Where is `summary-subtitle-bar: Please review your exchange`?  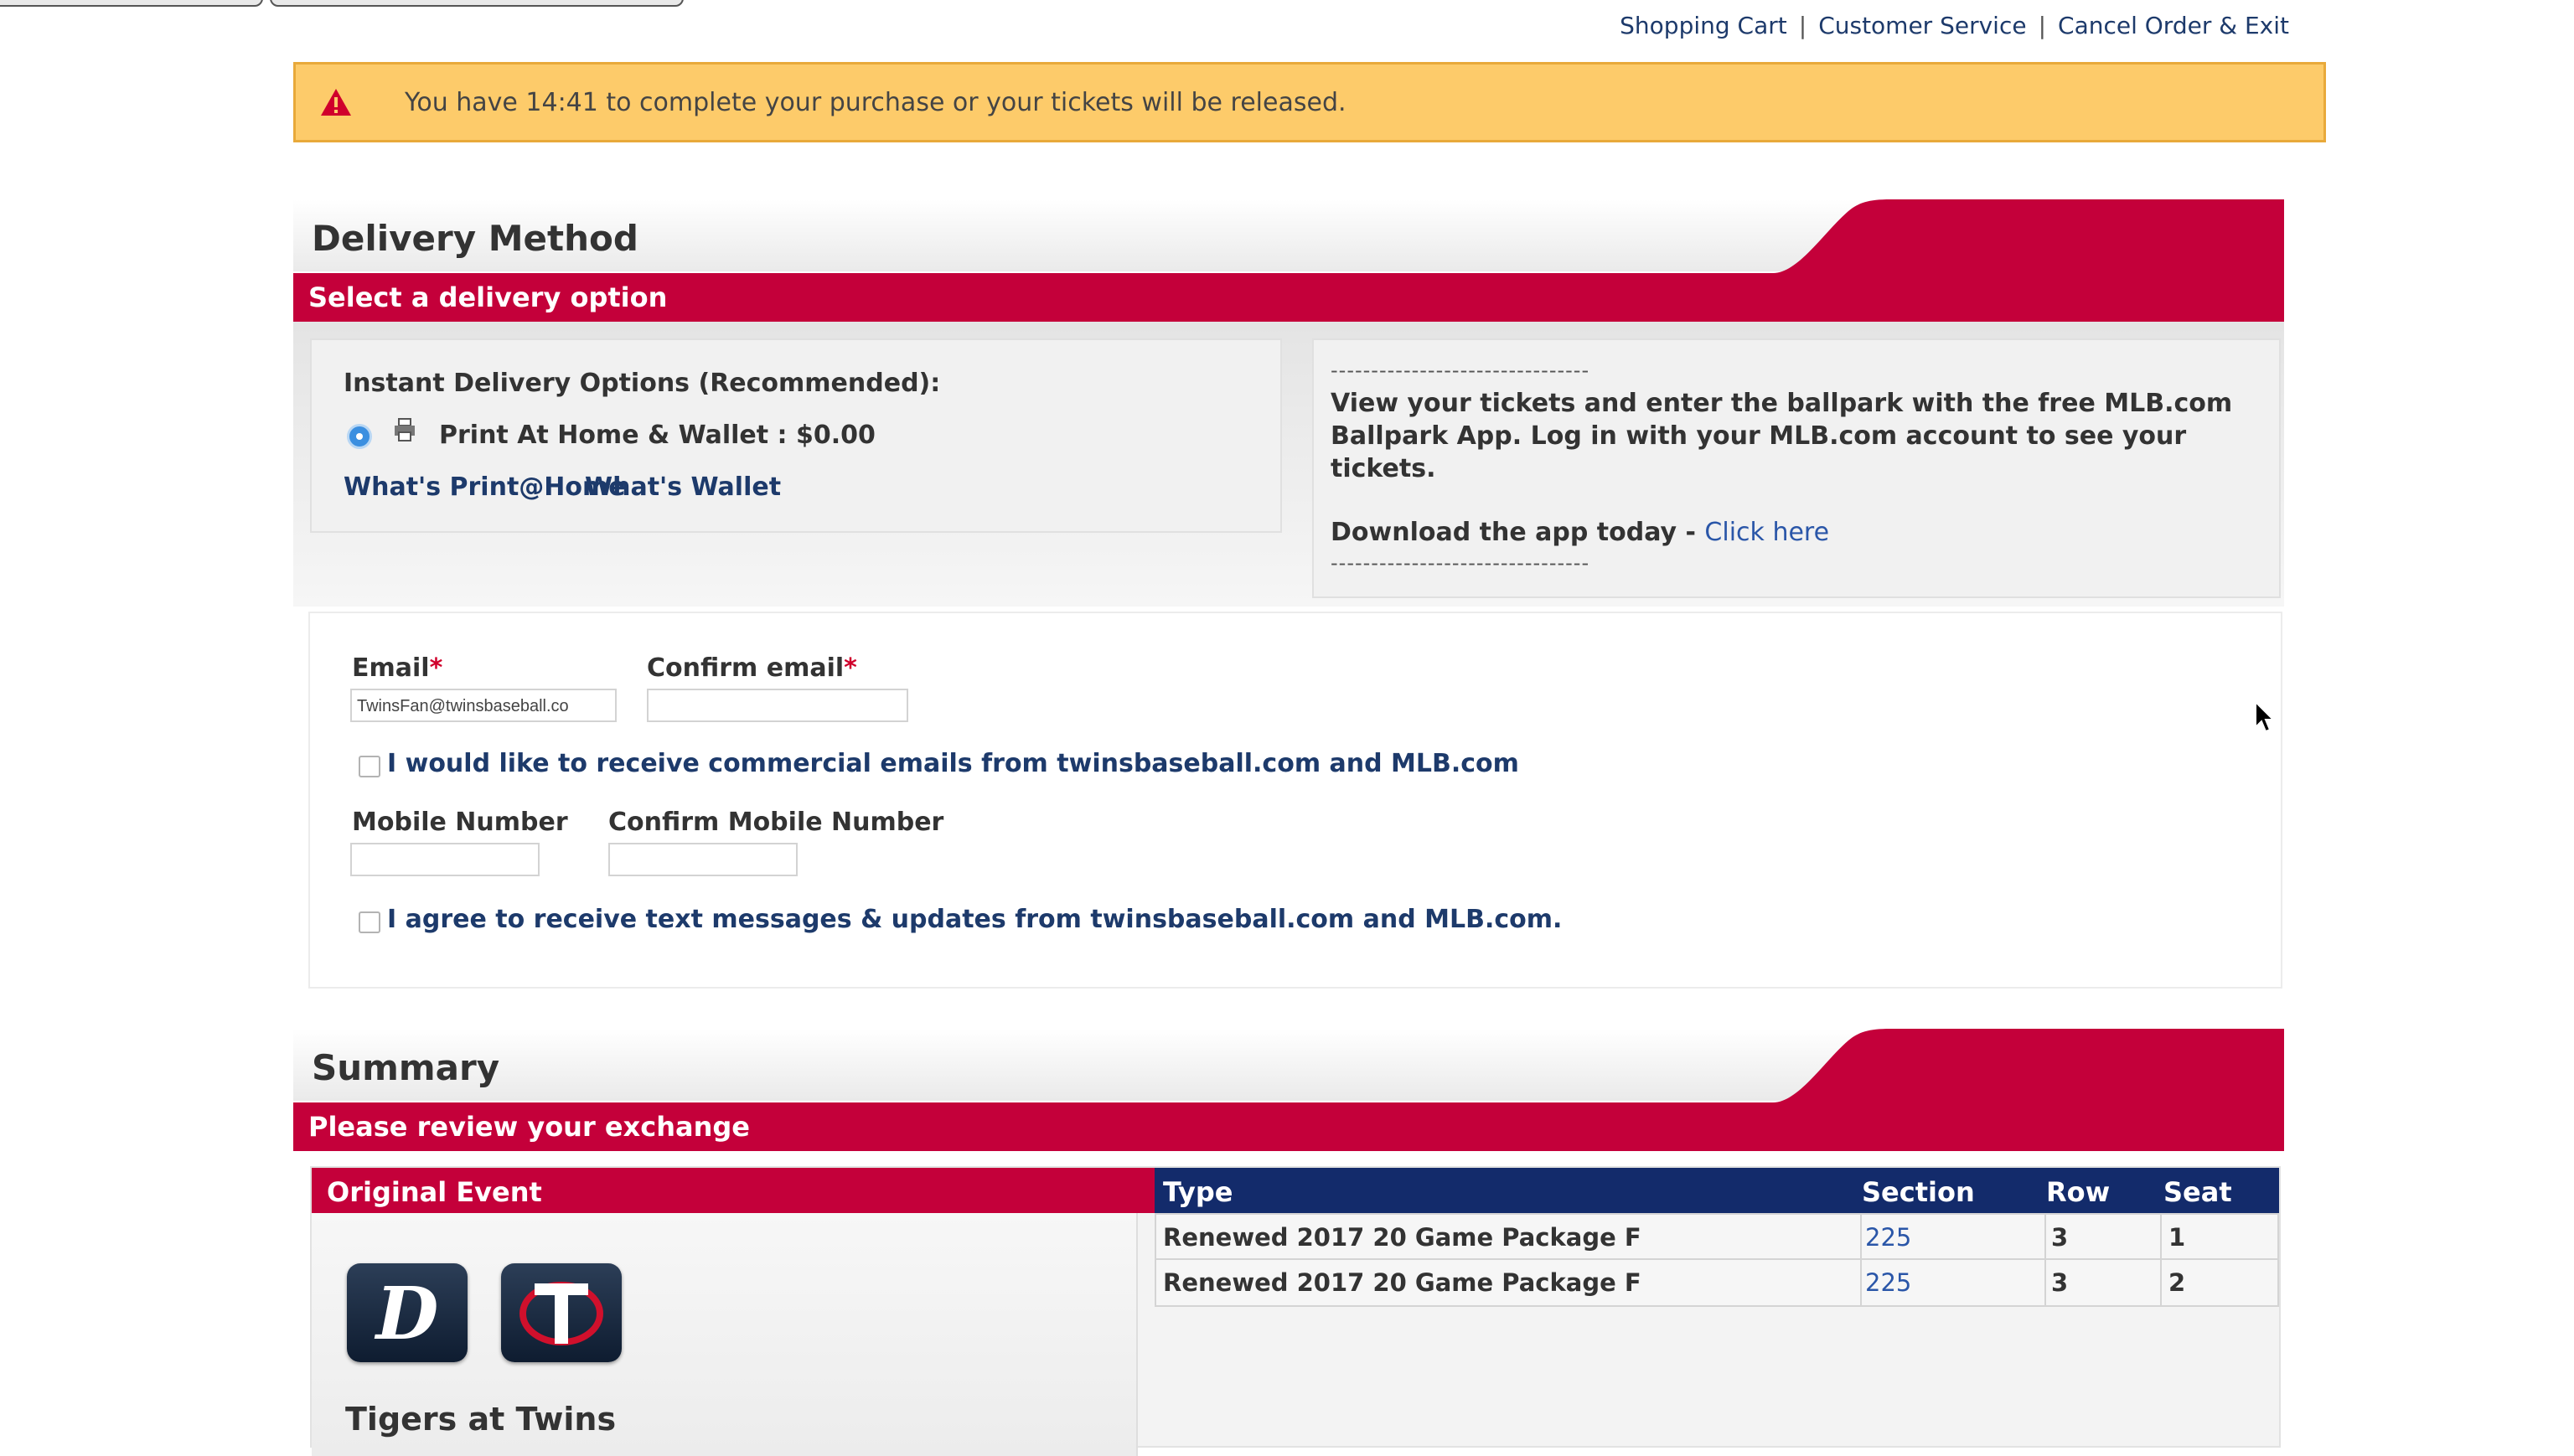
summary-subtitle-bar: Please review your exchange is located at coordinates (1288, 1126).